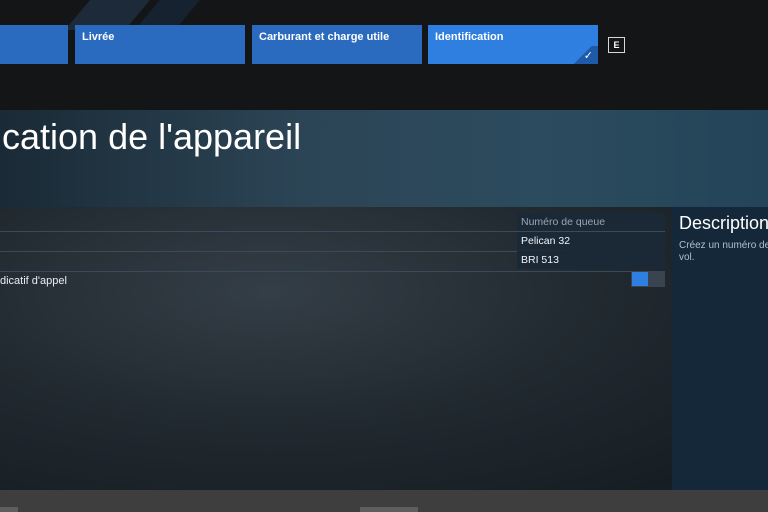 The image size is (768, 512). I want to click on toggle-knob, so click(640, 279).